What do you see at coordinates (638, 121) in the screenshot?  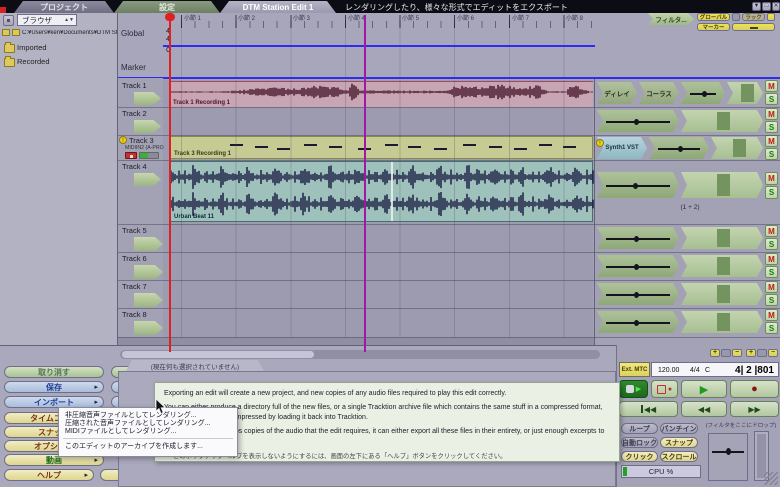 I see `volume-fader-track2` at bounding box center [638, 121].